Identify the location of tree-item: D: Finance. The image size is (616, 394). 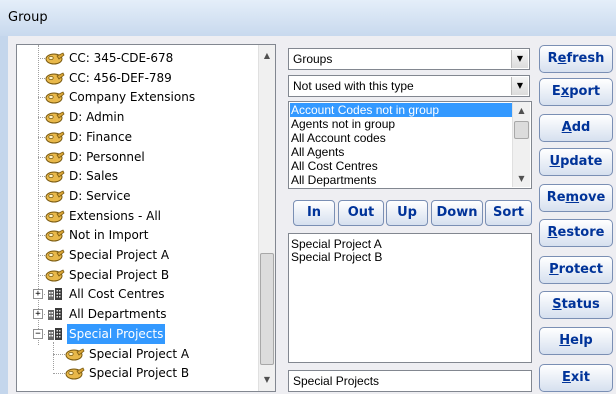
(142, 137).